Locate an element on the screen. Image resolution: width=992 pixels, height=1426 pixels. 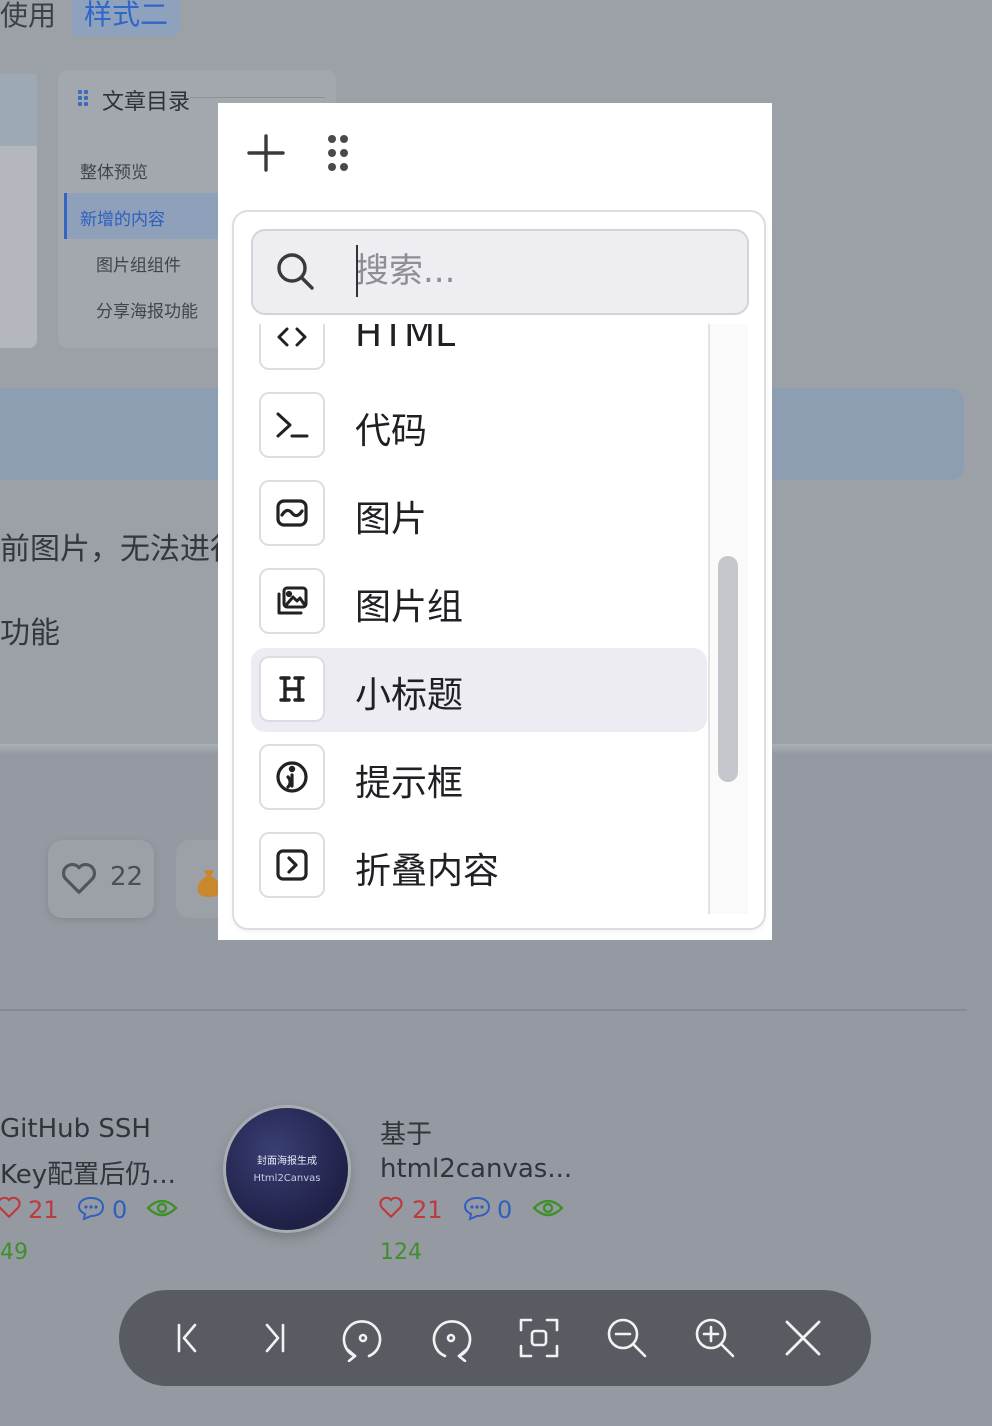
thumbnail-caption-1: 封面海报生成 is located at coordinates (287, 1161).